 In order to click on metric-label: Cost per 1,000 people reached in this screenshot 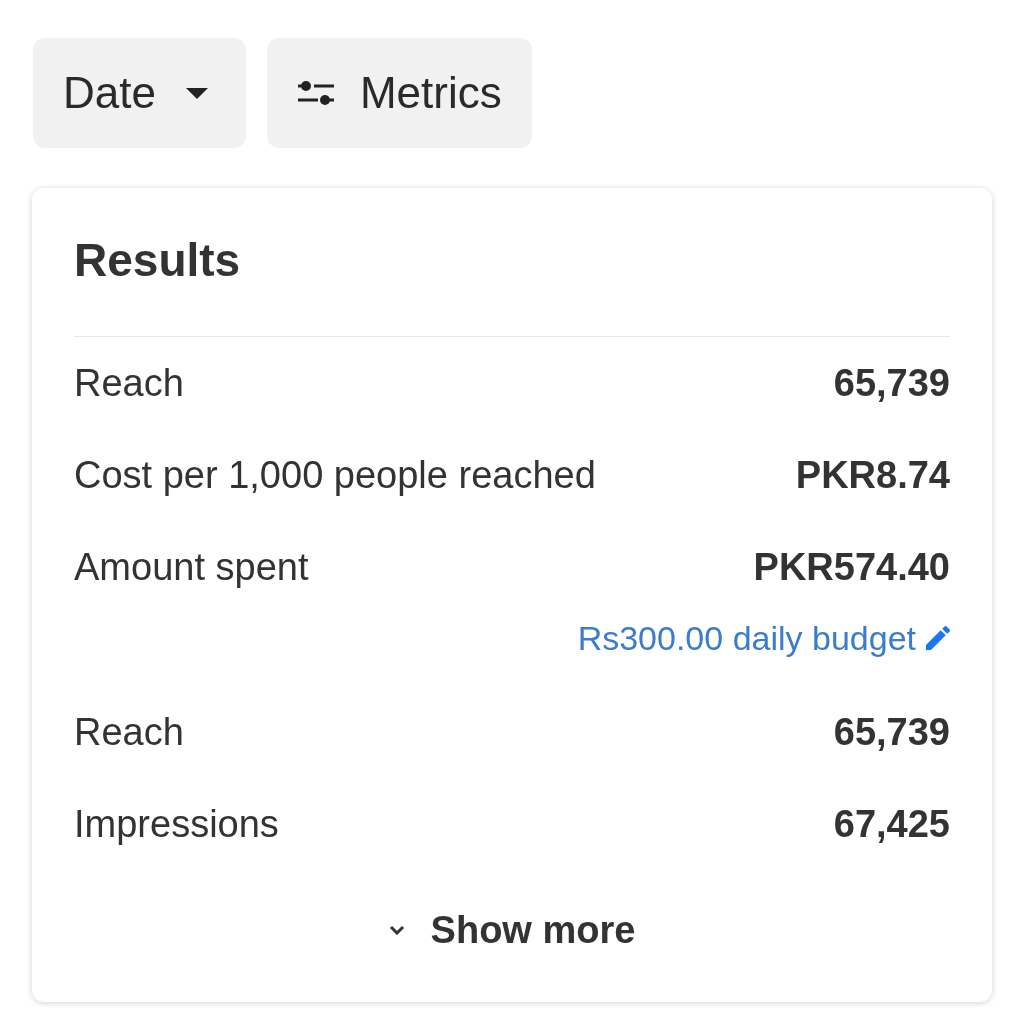, I will do `click(335, 475)`.